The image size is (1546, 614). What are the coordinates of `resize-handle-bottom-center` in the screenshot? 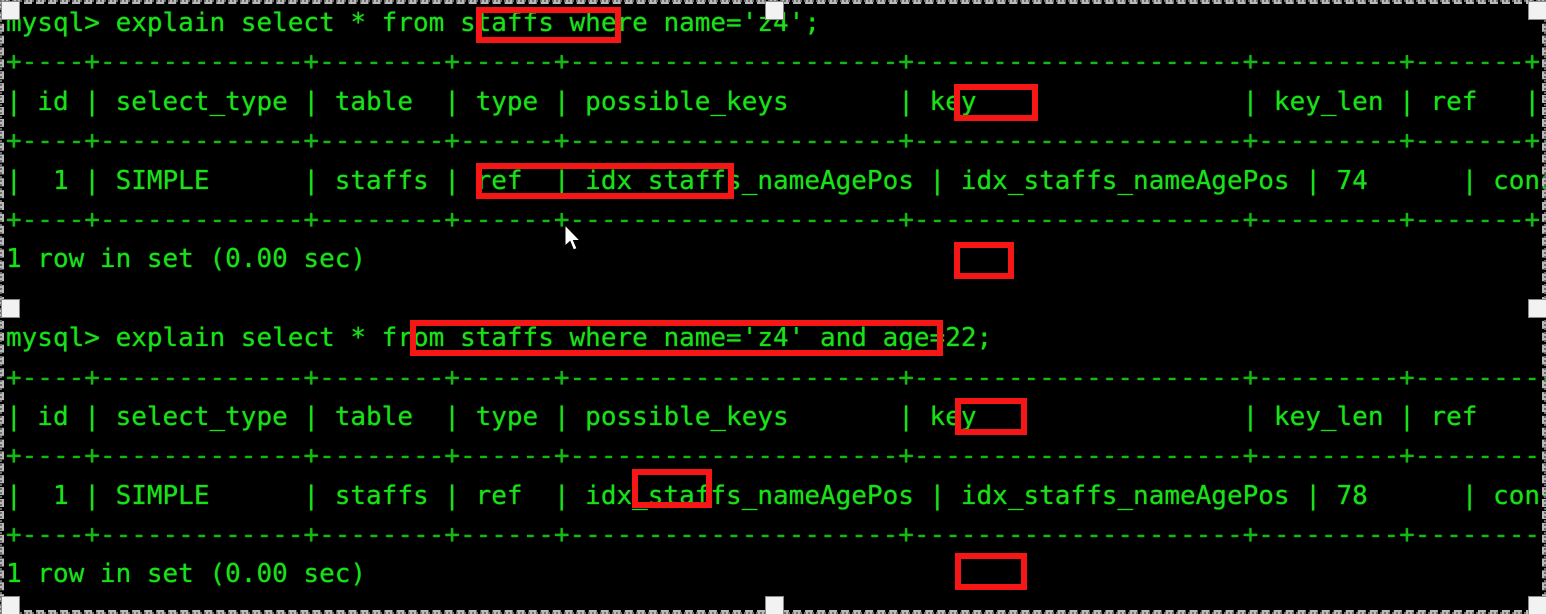 It's located at (774, 605).